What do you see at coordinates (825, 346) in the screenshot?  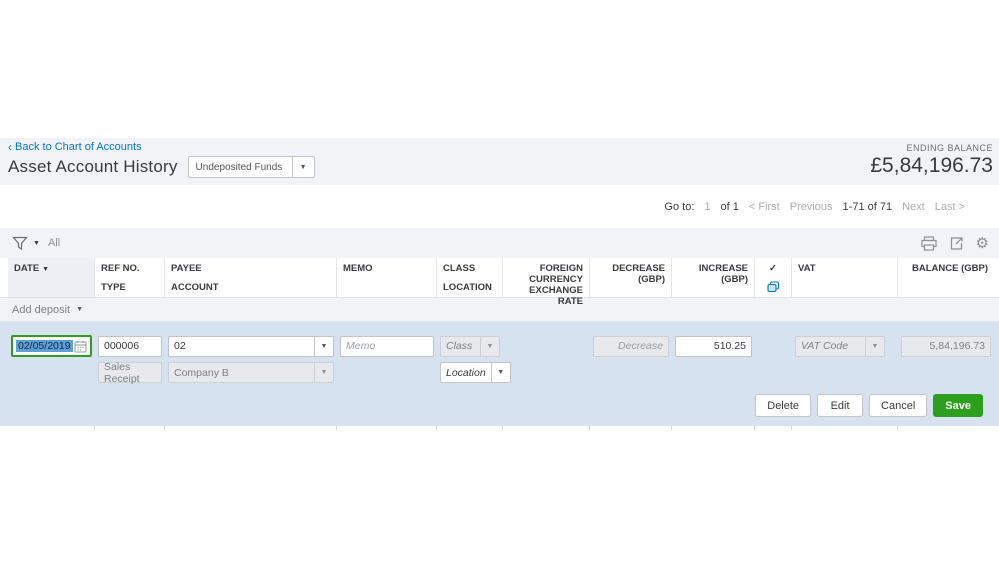 I see `vat-placeholder: VAT Code` at bounding box center [825, 346].